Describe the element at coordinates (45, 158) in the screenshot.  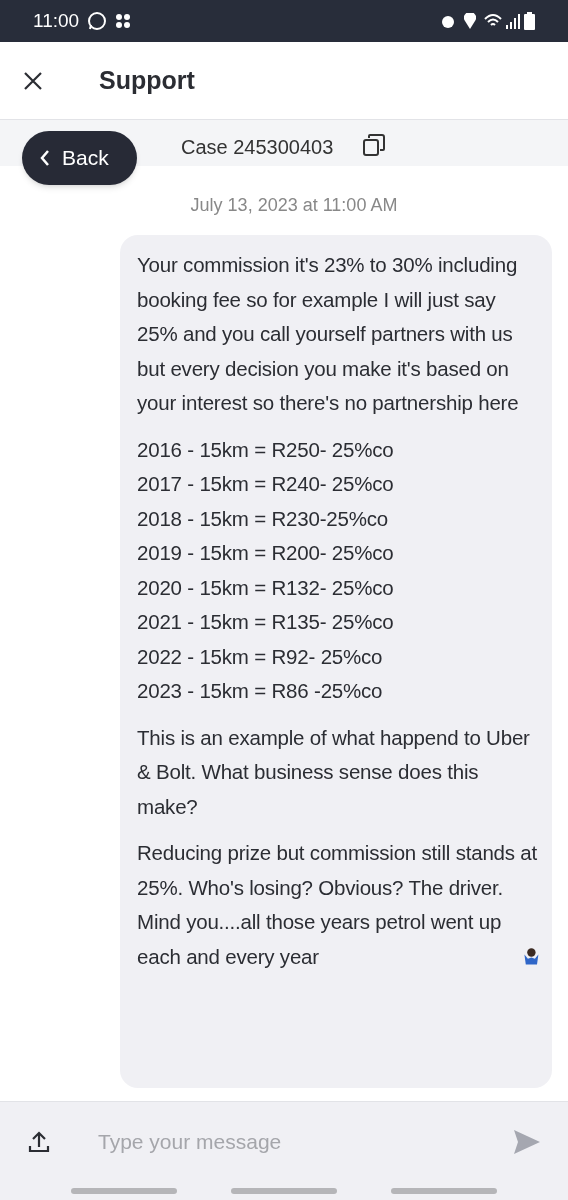
I see `chevron-left-icon` at that location.